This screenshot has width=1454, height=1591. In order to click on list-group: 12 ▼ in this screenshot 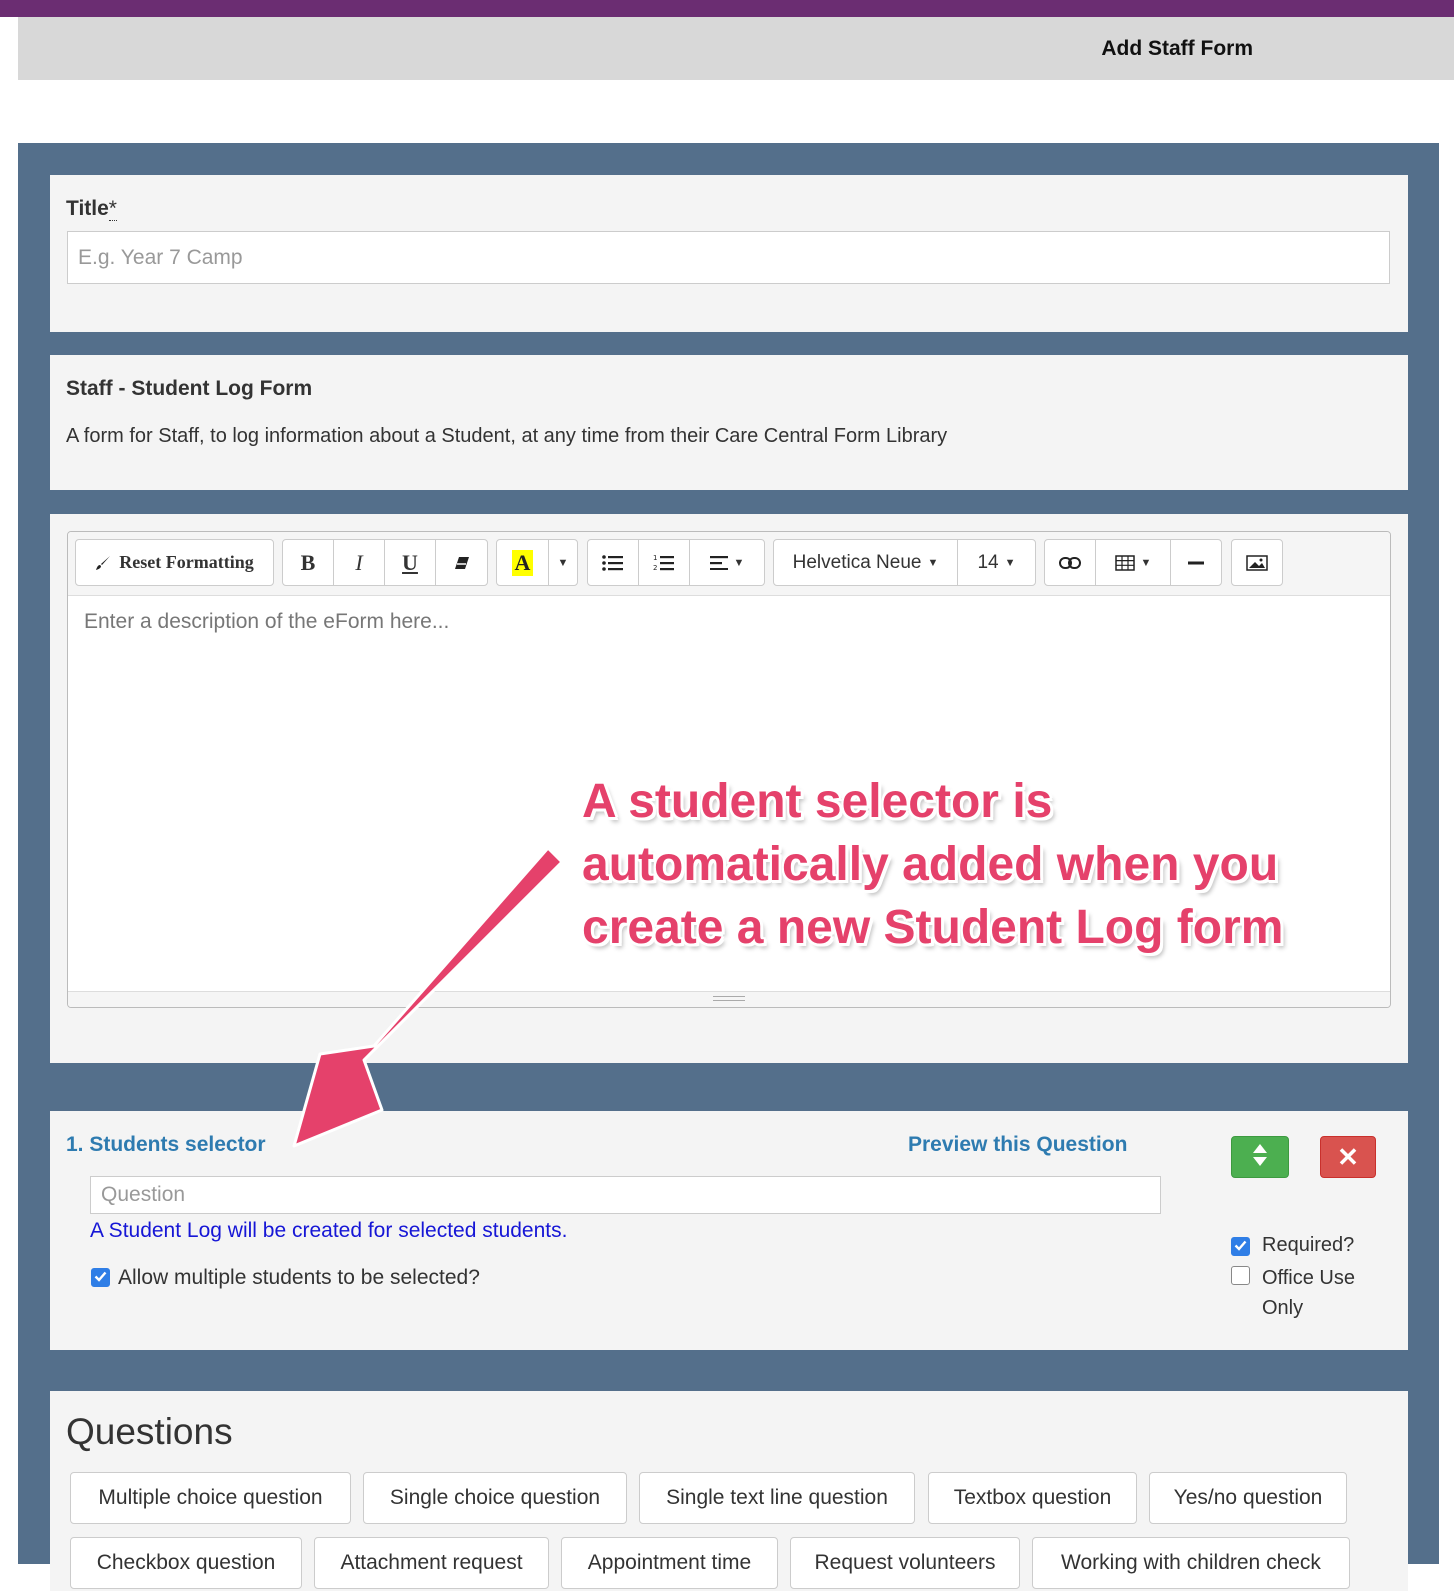, I will do `click(676, 562)`.